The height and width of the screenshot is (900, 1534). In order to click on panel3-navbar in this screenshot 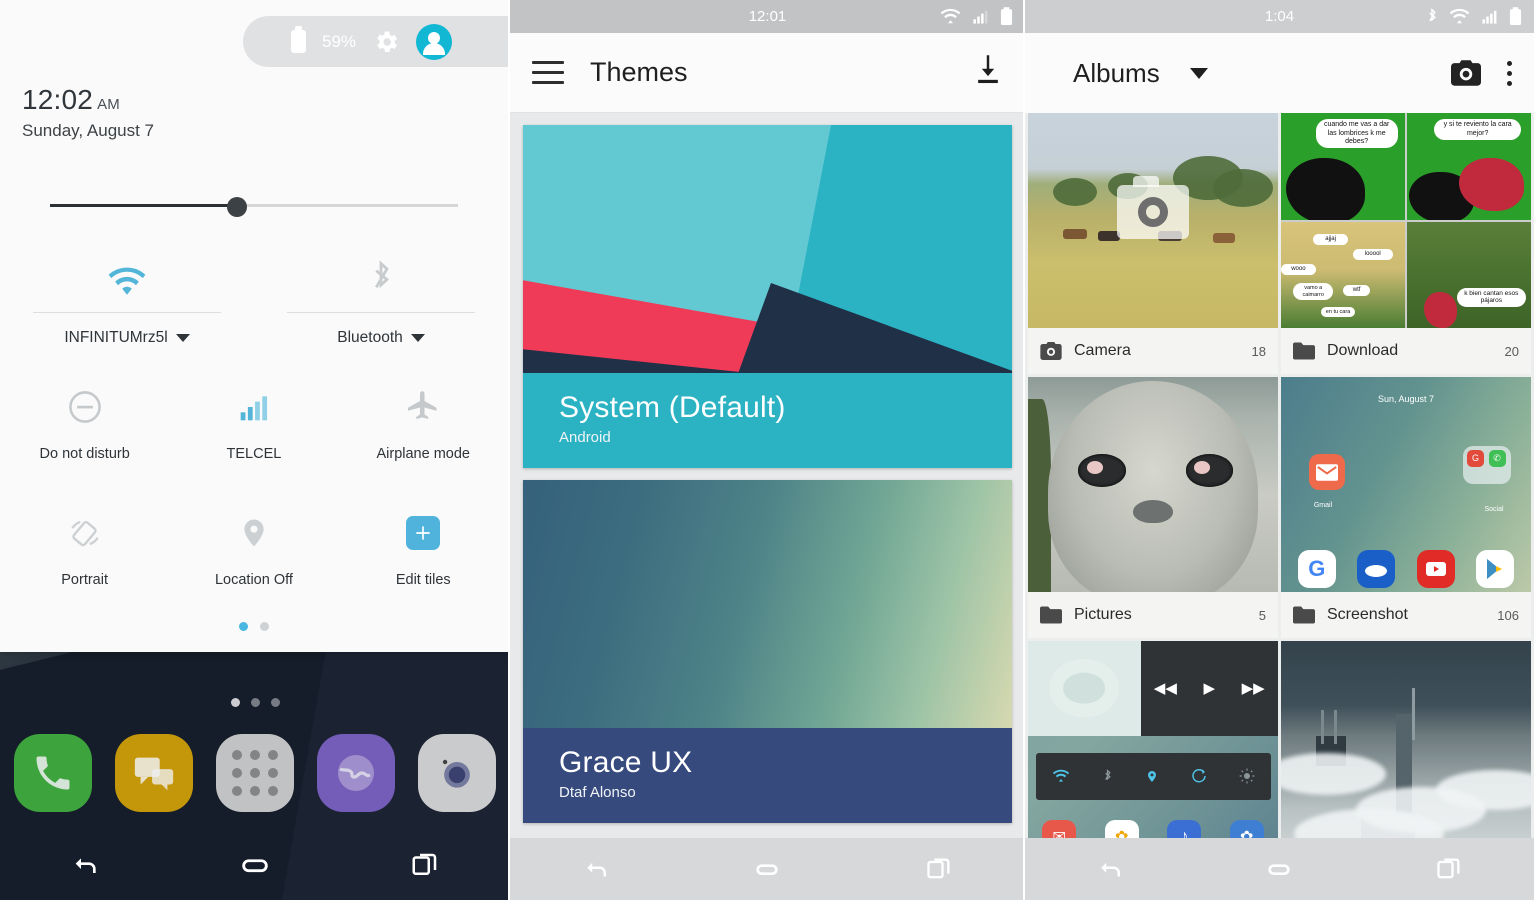, I will do `click(1279, 869)`.